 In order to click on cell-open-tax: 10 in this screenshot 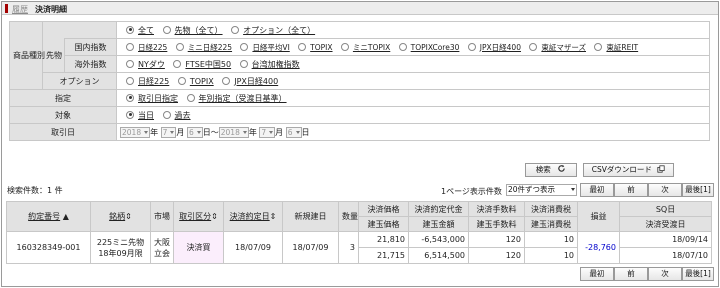, I will do `click(551, 255)`.